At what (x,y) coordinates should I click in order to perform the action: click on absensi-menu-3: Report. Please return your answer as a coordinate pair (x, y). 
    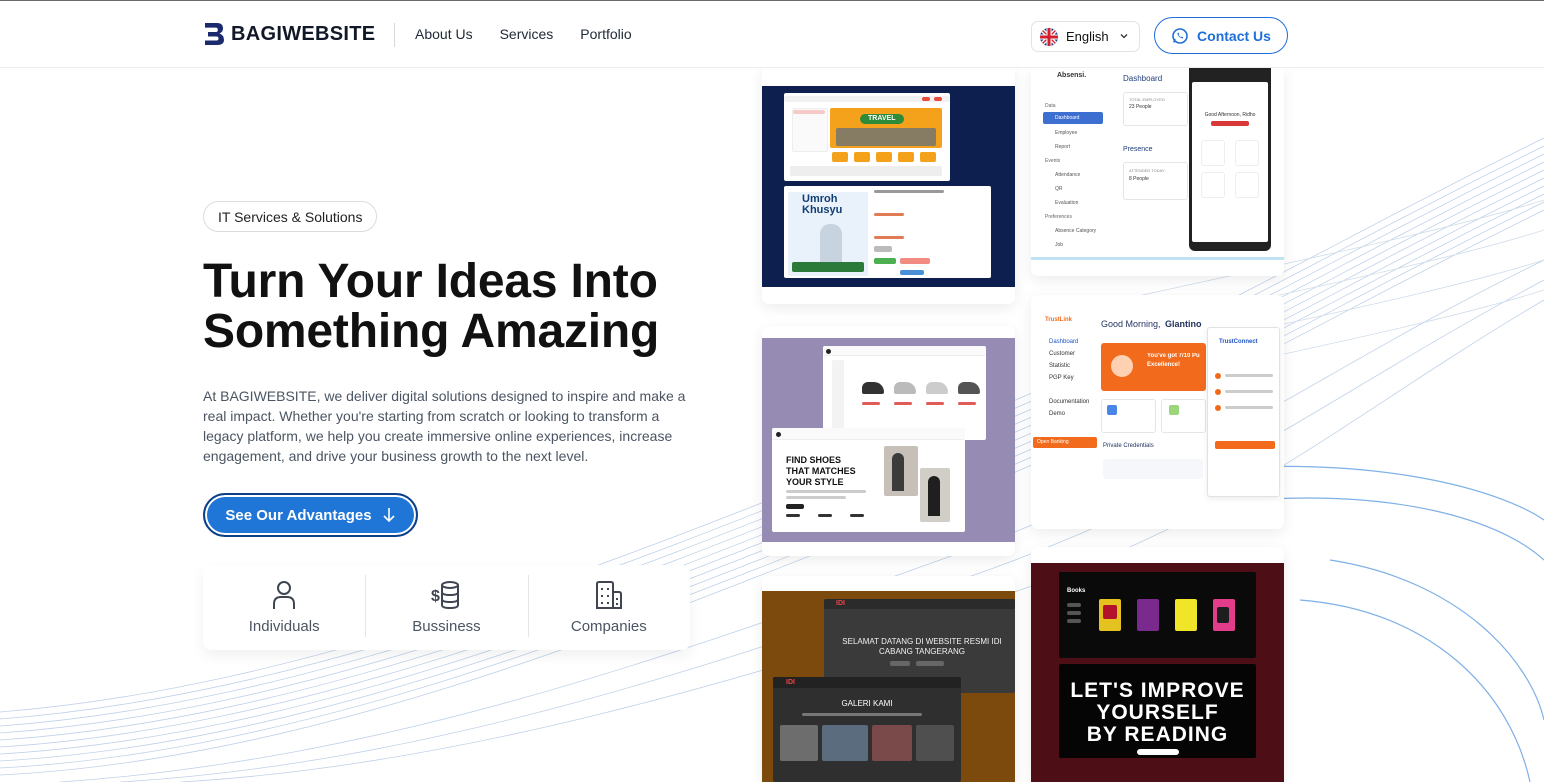
    Looking at the image, I should click on (1063, 147).